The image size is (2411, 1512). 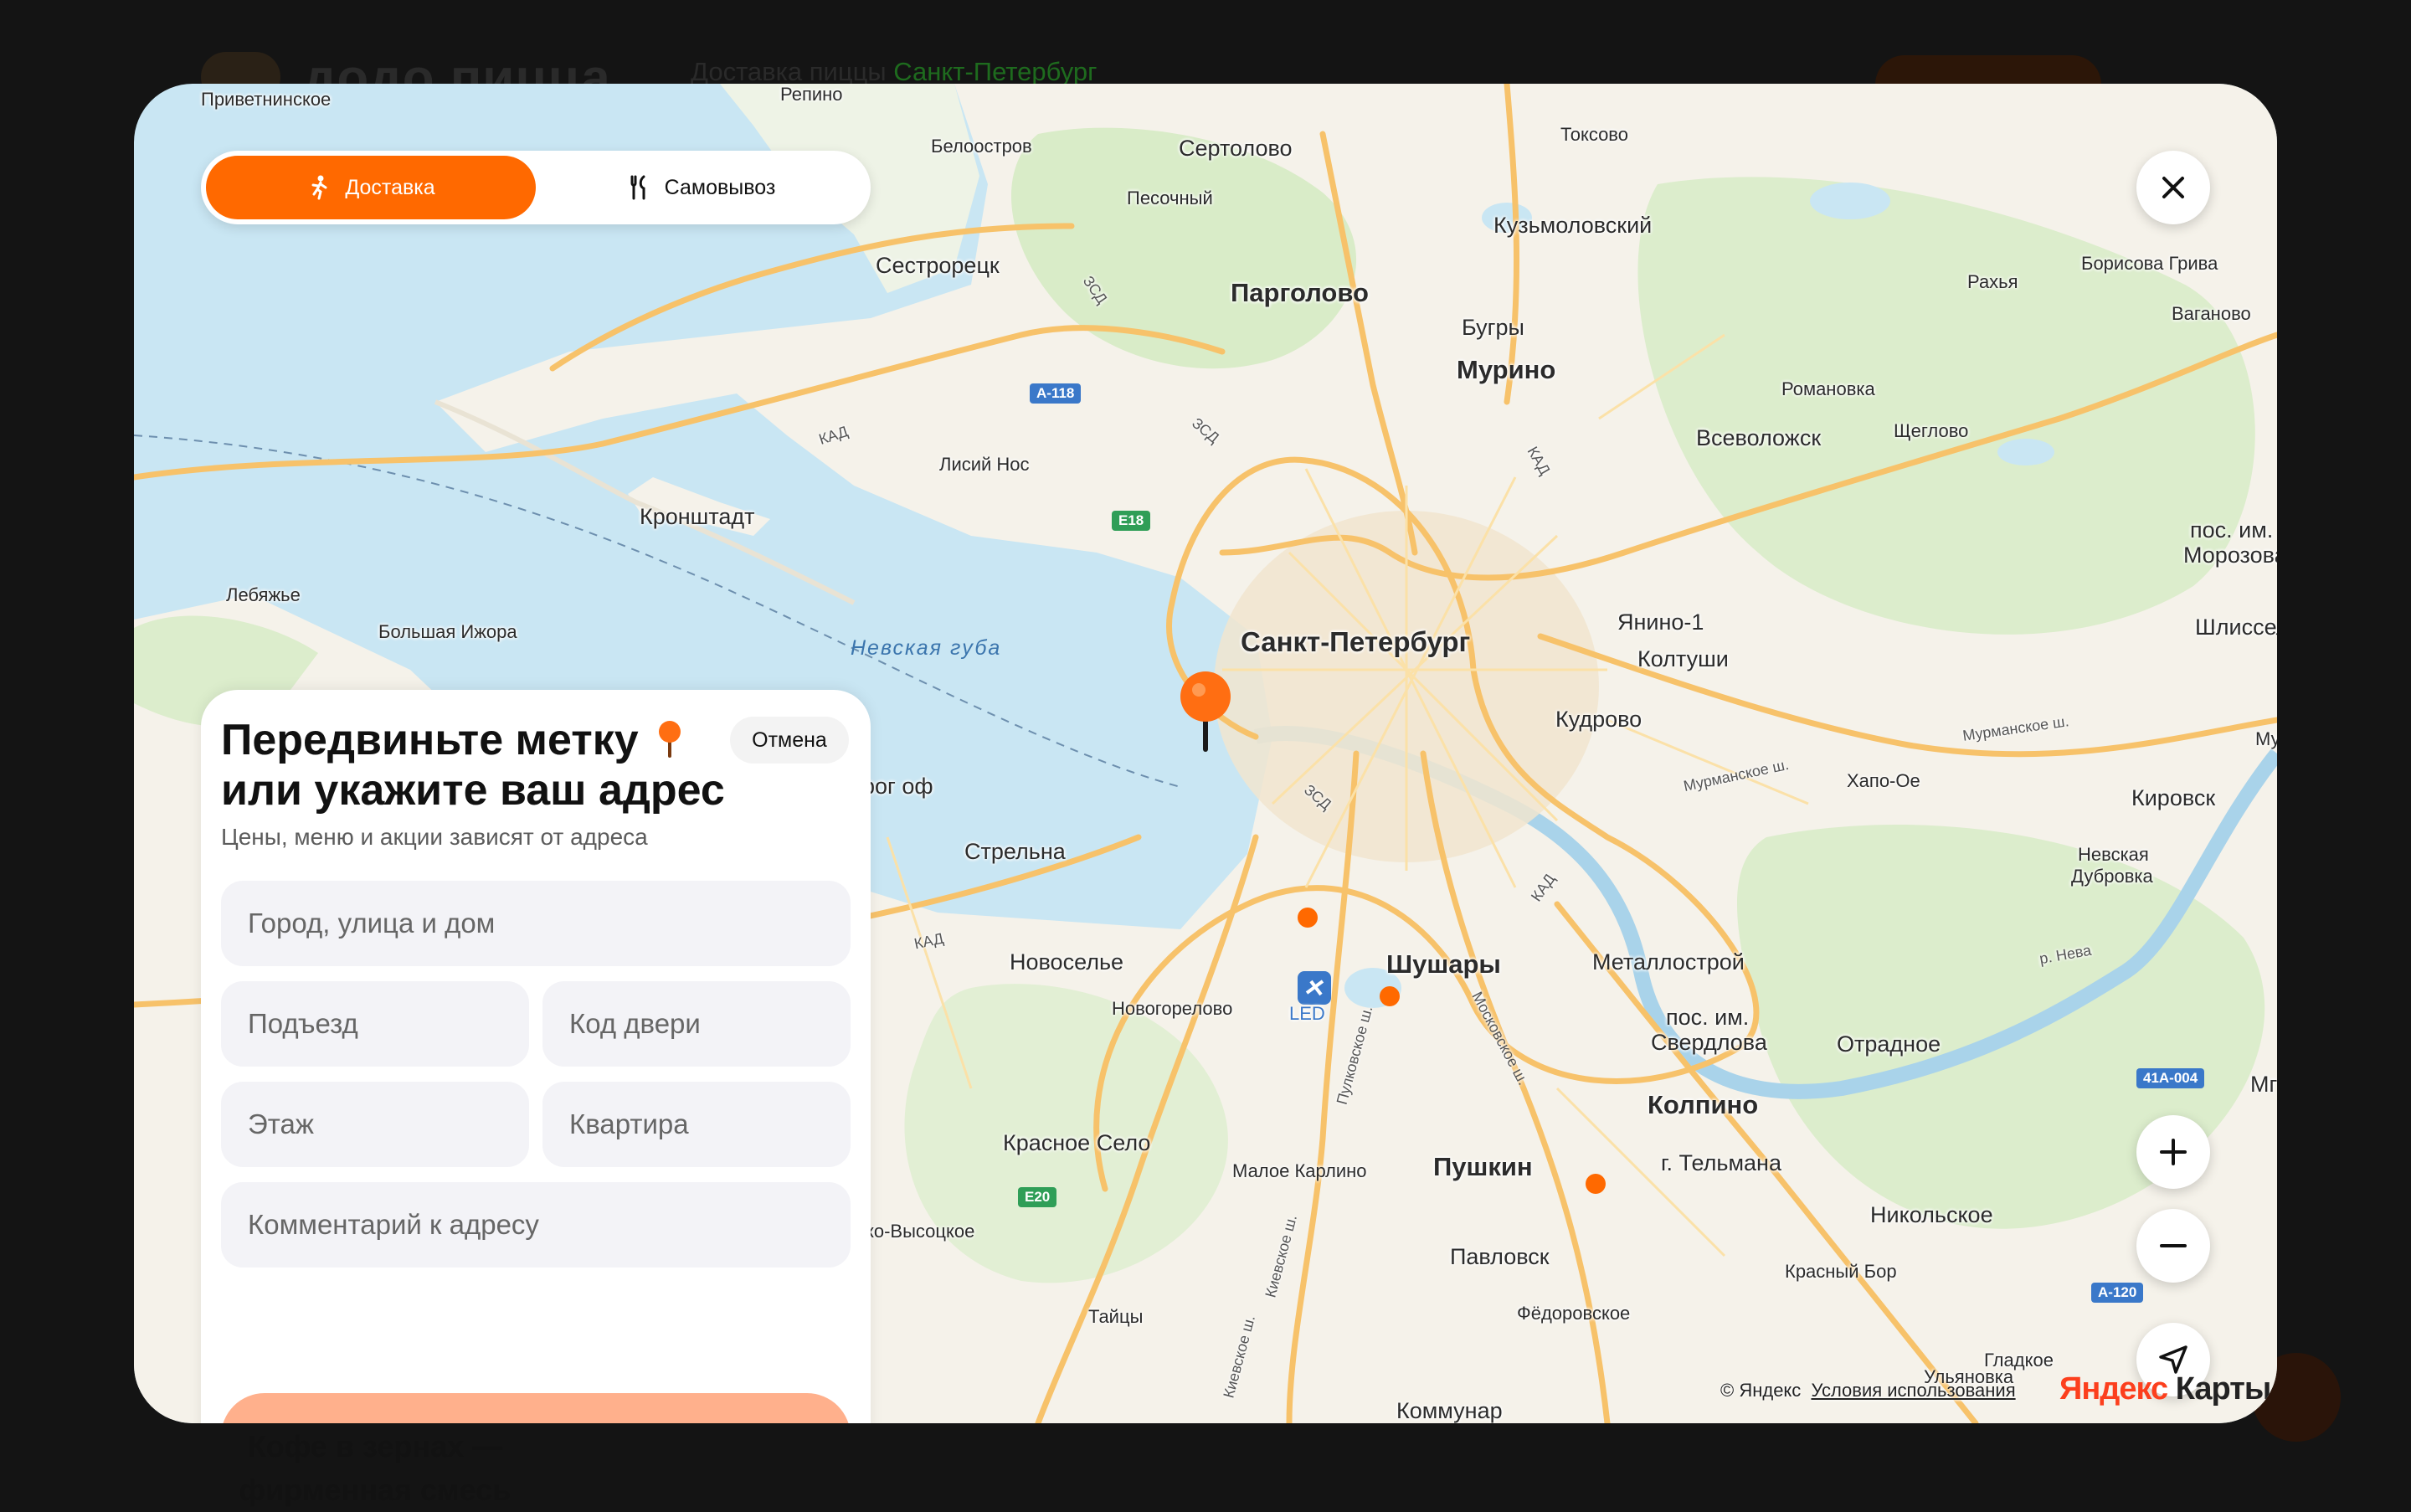 What do you see at coordinates (1668, 962) in the screenshot?
I see `map-label: Металлострой` at bounding box center [1668, 962].